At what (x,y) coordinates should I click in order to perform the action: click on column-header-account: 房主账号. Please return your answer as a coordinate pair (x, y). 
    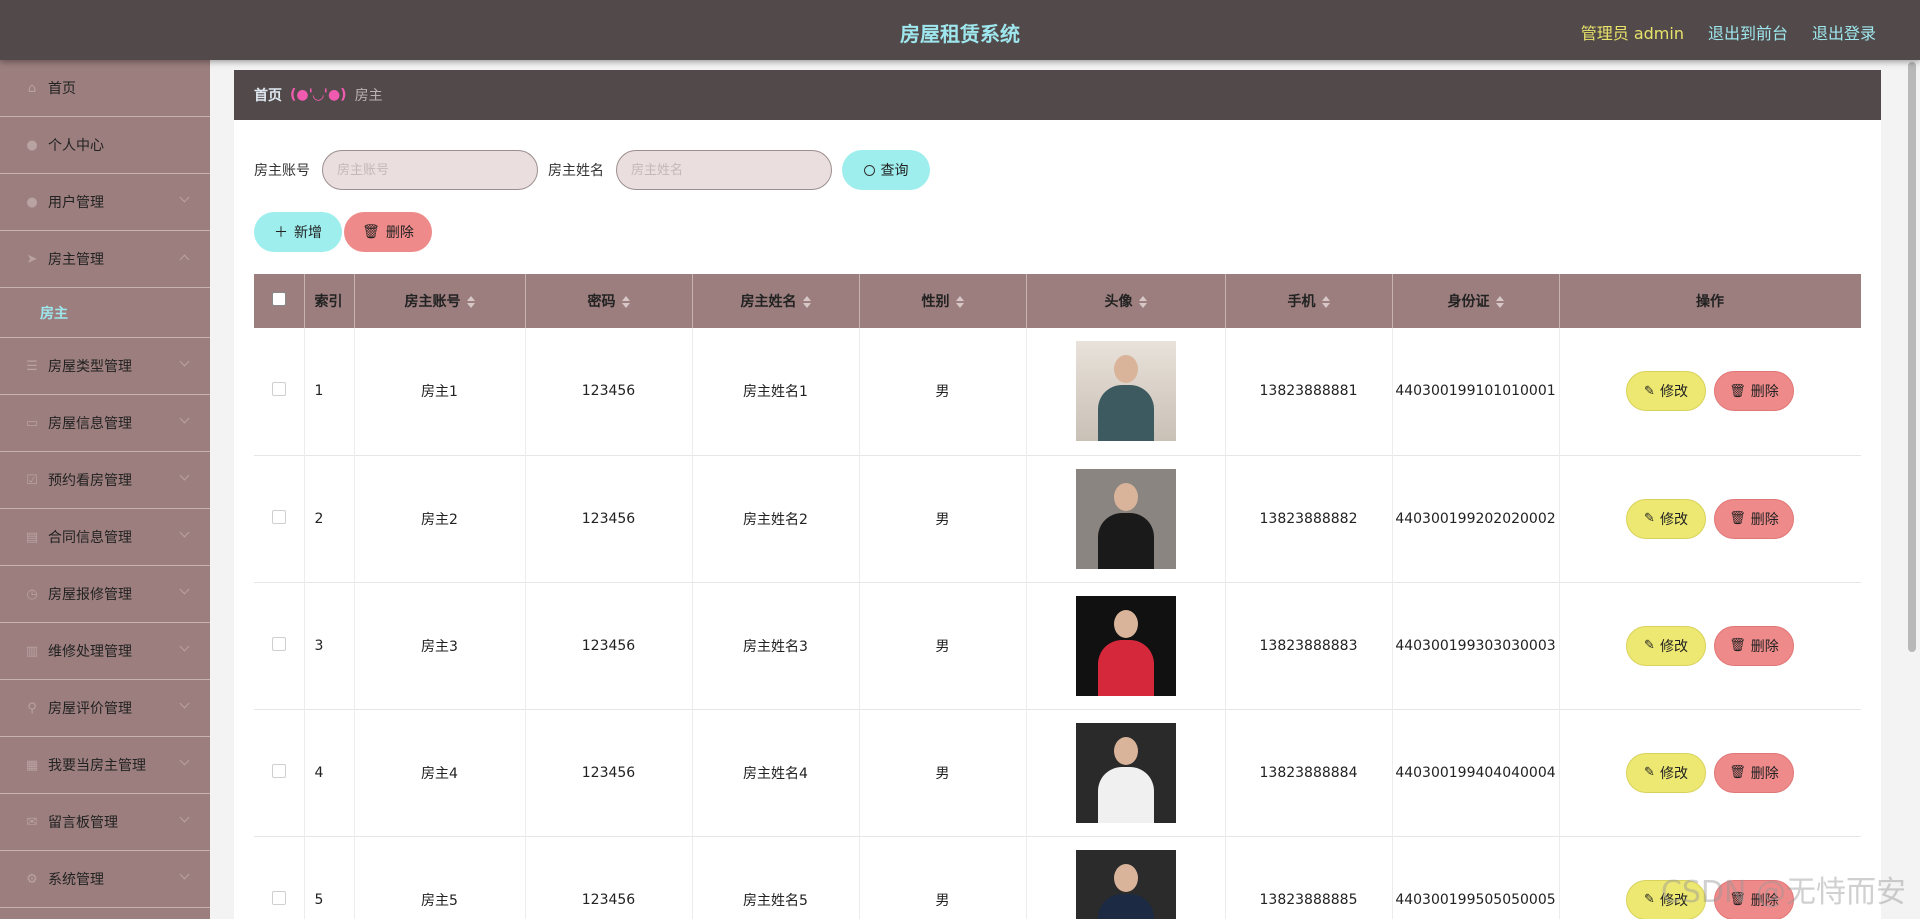
    Looking at the image, I should click on (440, 301).